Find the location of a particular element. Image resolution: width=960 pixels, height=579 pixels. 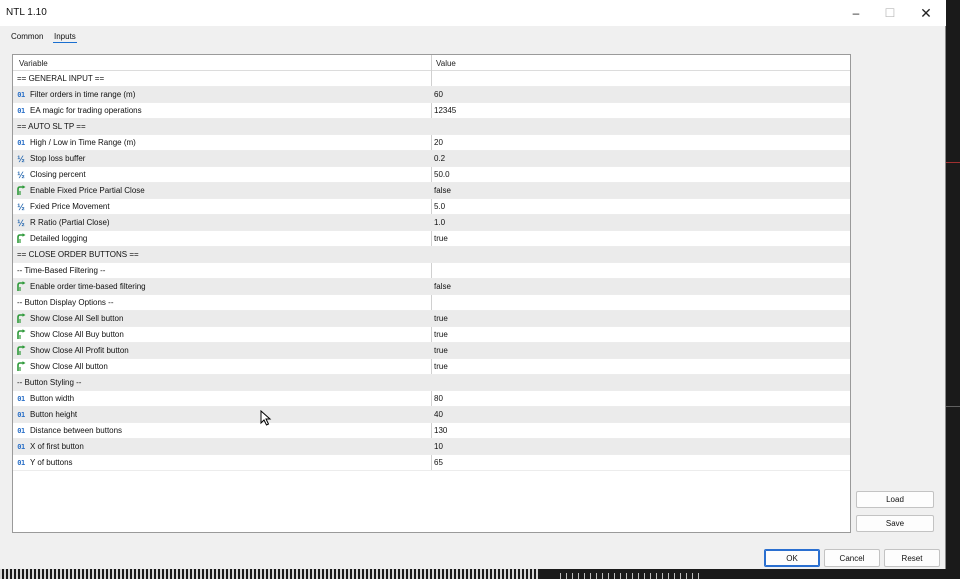

variable-cell: 01 Filter orders in time range (m) is located at coordinates (222, 94).